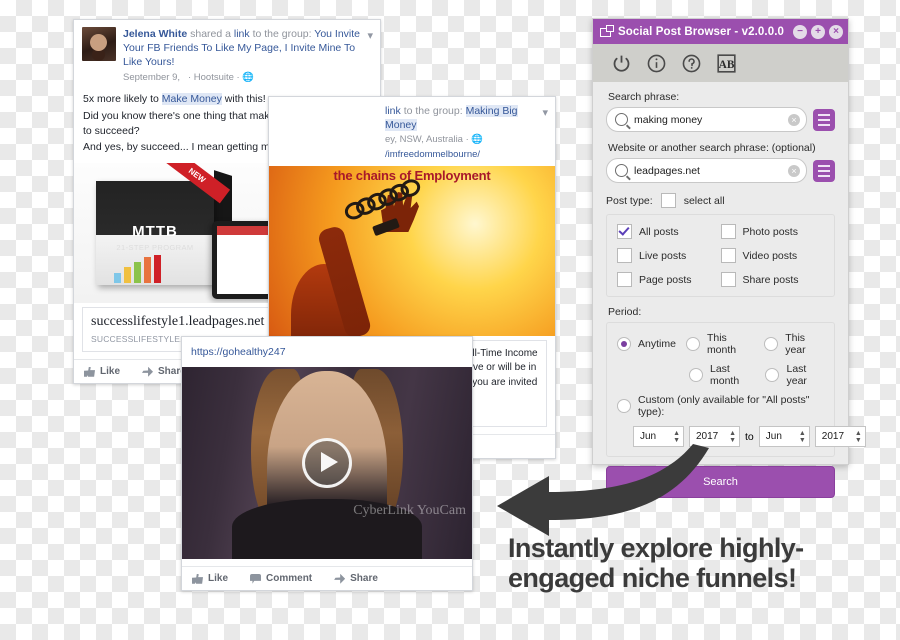  I want to click on post-date: September 9,, so click(152, 77).